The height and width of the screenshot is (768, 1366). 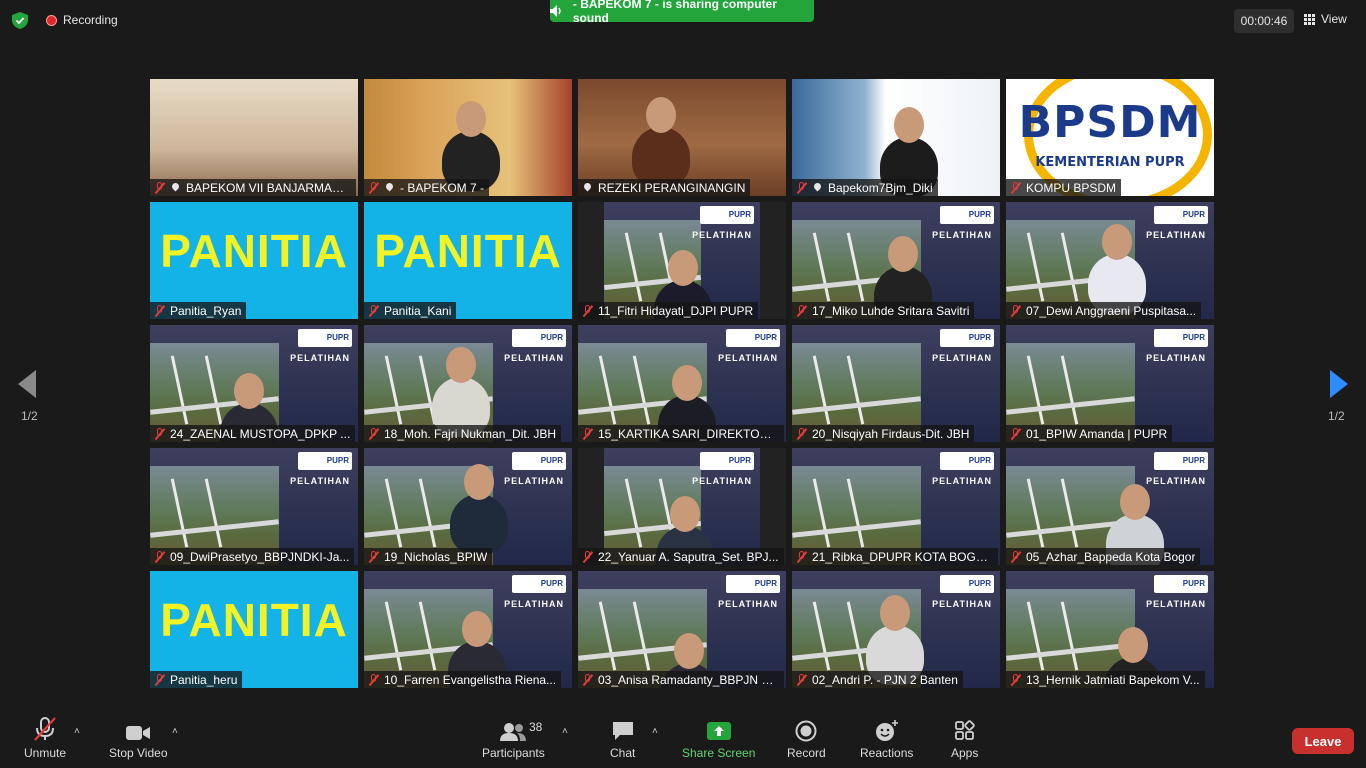 I want to click on apps-button: Apps, so click(x=964, y=736).